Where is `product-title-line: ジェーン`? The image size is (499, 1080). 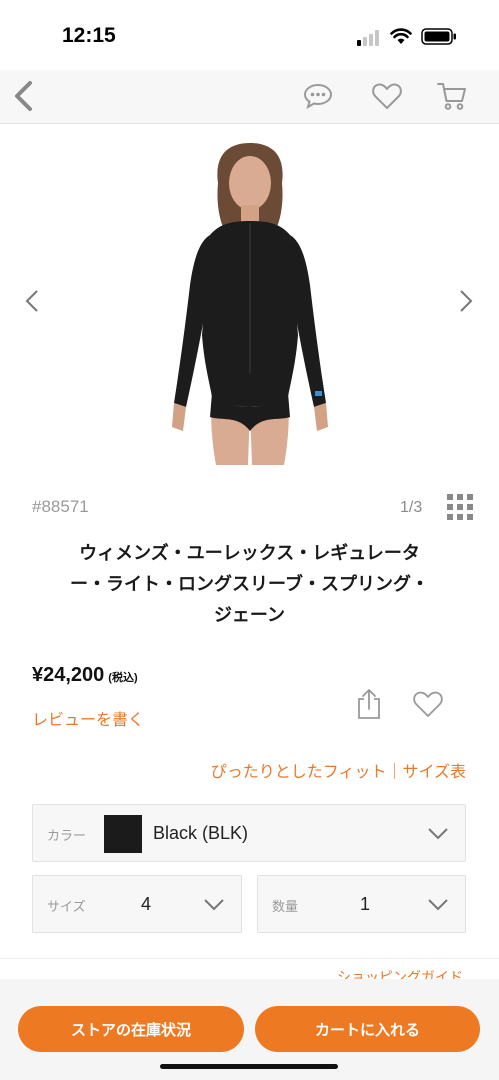
product-title-line: ジェーン is located at coordinates (249, 615).